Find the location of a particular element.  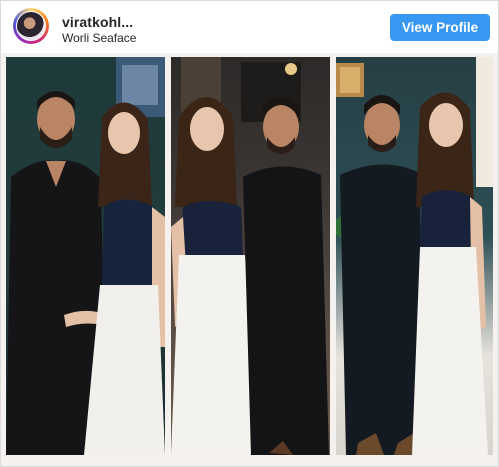

location-link: Worli Seaface is located at coordinates (99, 38).